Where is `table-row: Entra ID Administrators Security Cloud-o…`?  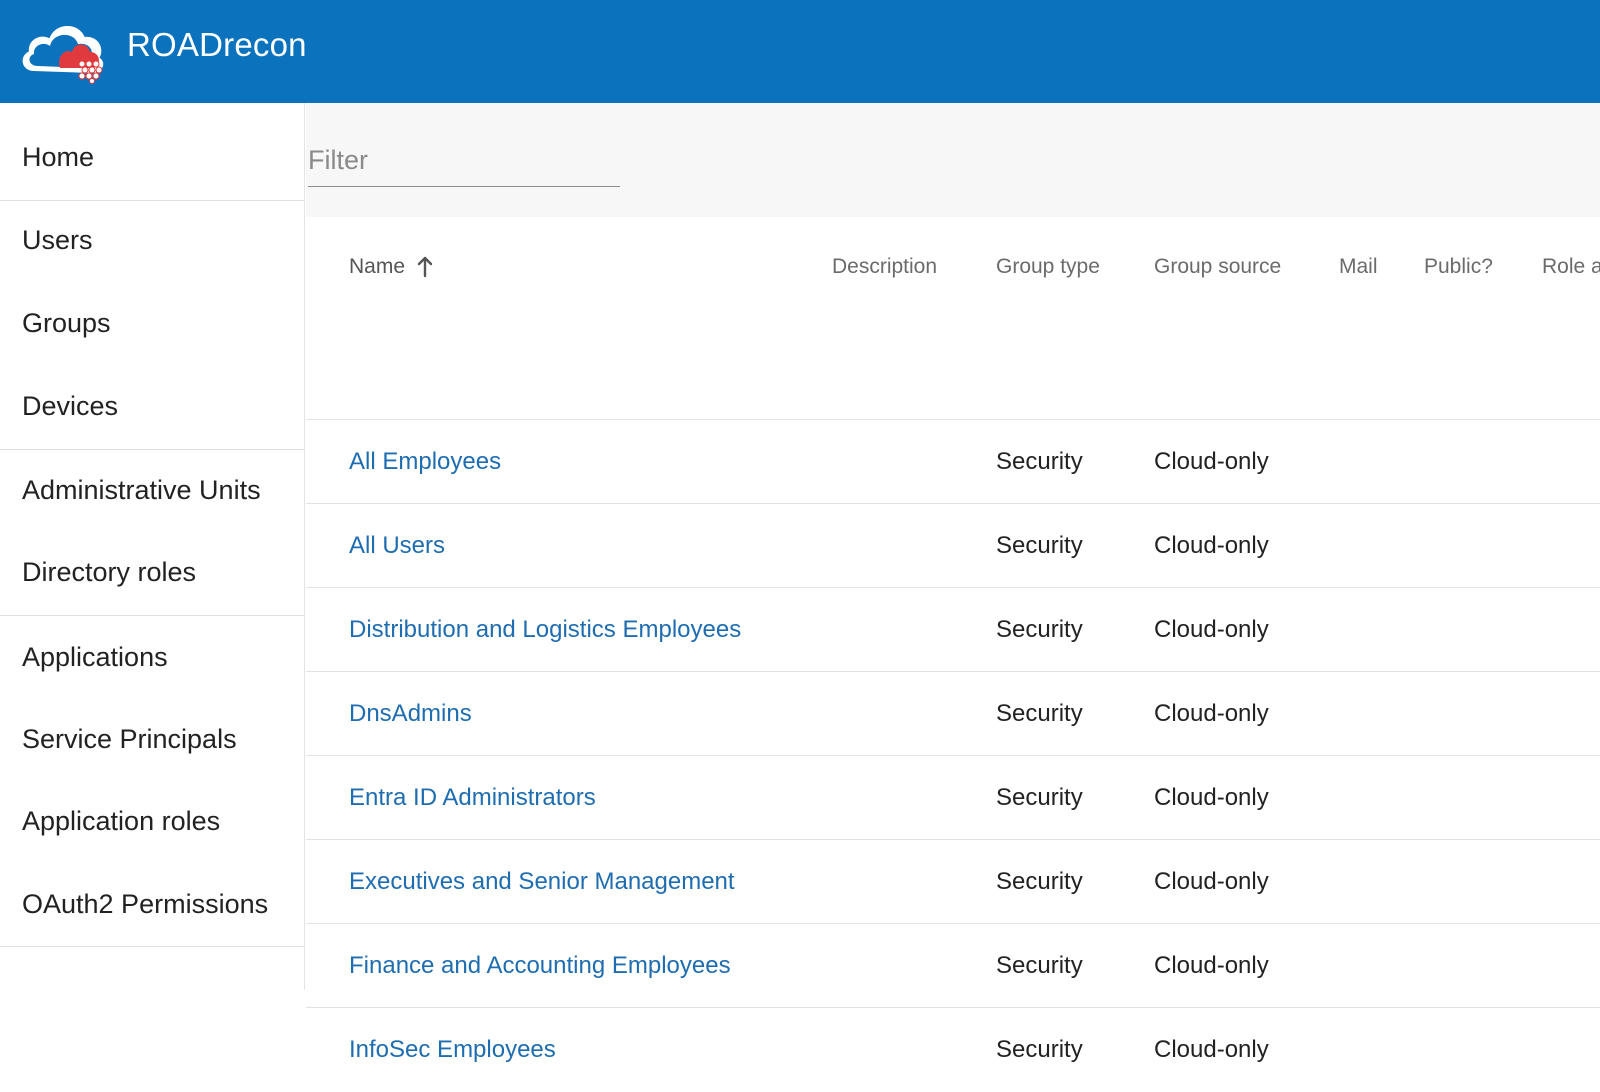
table-row: Entra ID Administrators Security Cloud-o… is located at coordinates (953, 797).